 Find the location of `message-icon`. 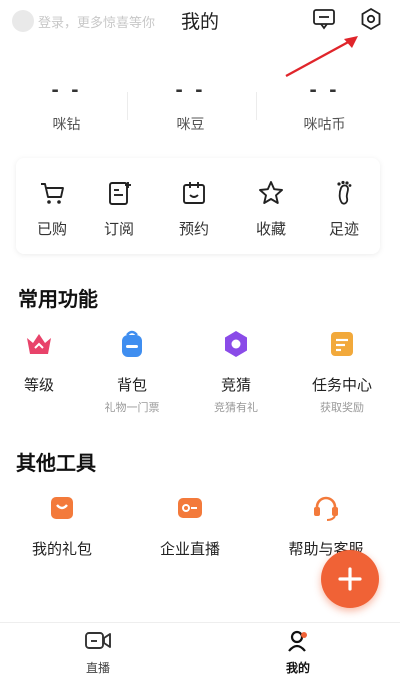

message-icon is located at coordinates (324, 19).